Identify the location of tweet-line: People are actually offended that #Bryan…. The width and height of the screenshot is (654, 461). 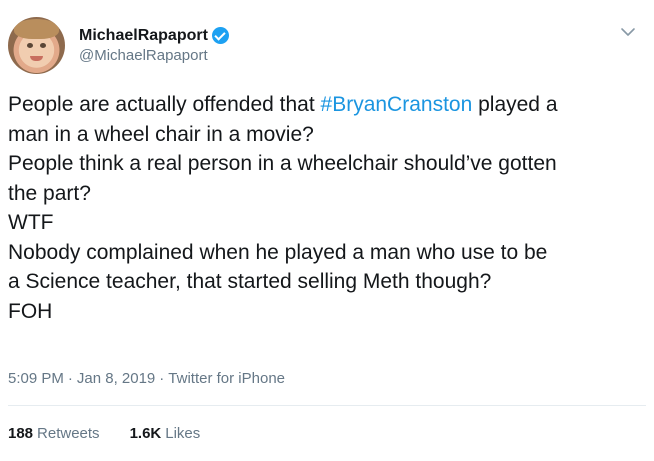
(328, 105).